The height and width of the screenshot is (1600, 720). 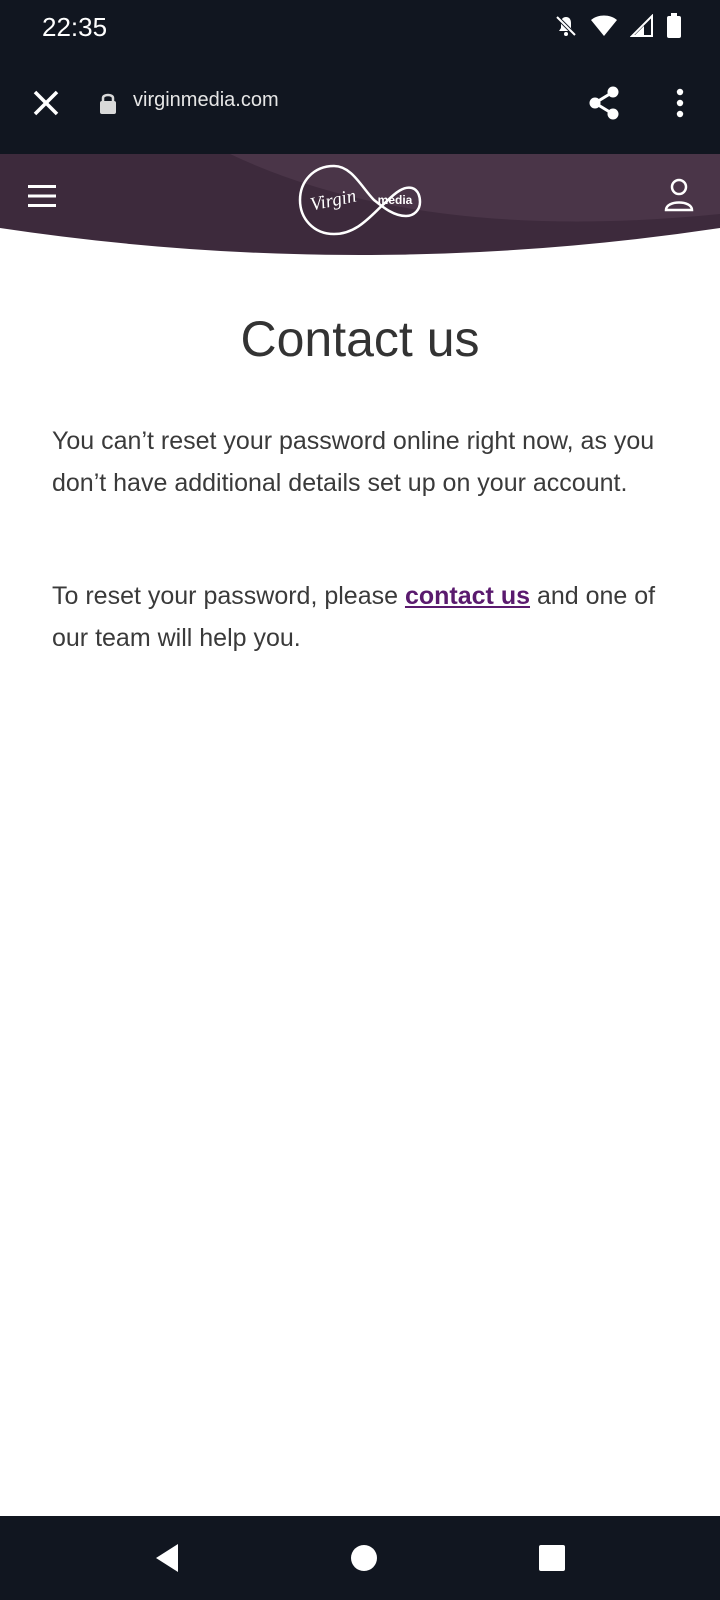 What do you see at coordinates (552, 1562) in the screenshot?
I see `recents-icon` at bounding box center [552, 1562].